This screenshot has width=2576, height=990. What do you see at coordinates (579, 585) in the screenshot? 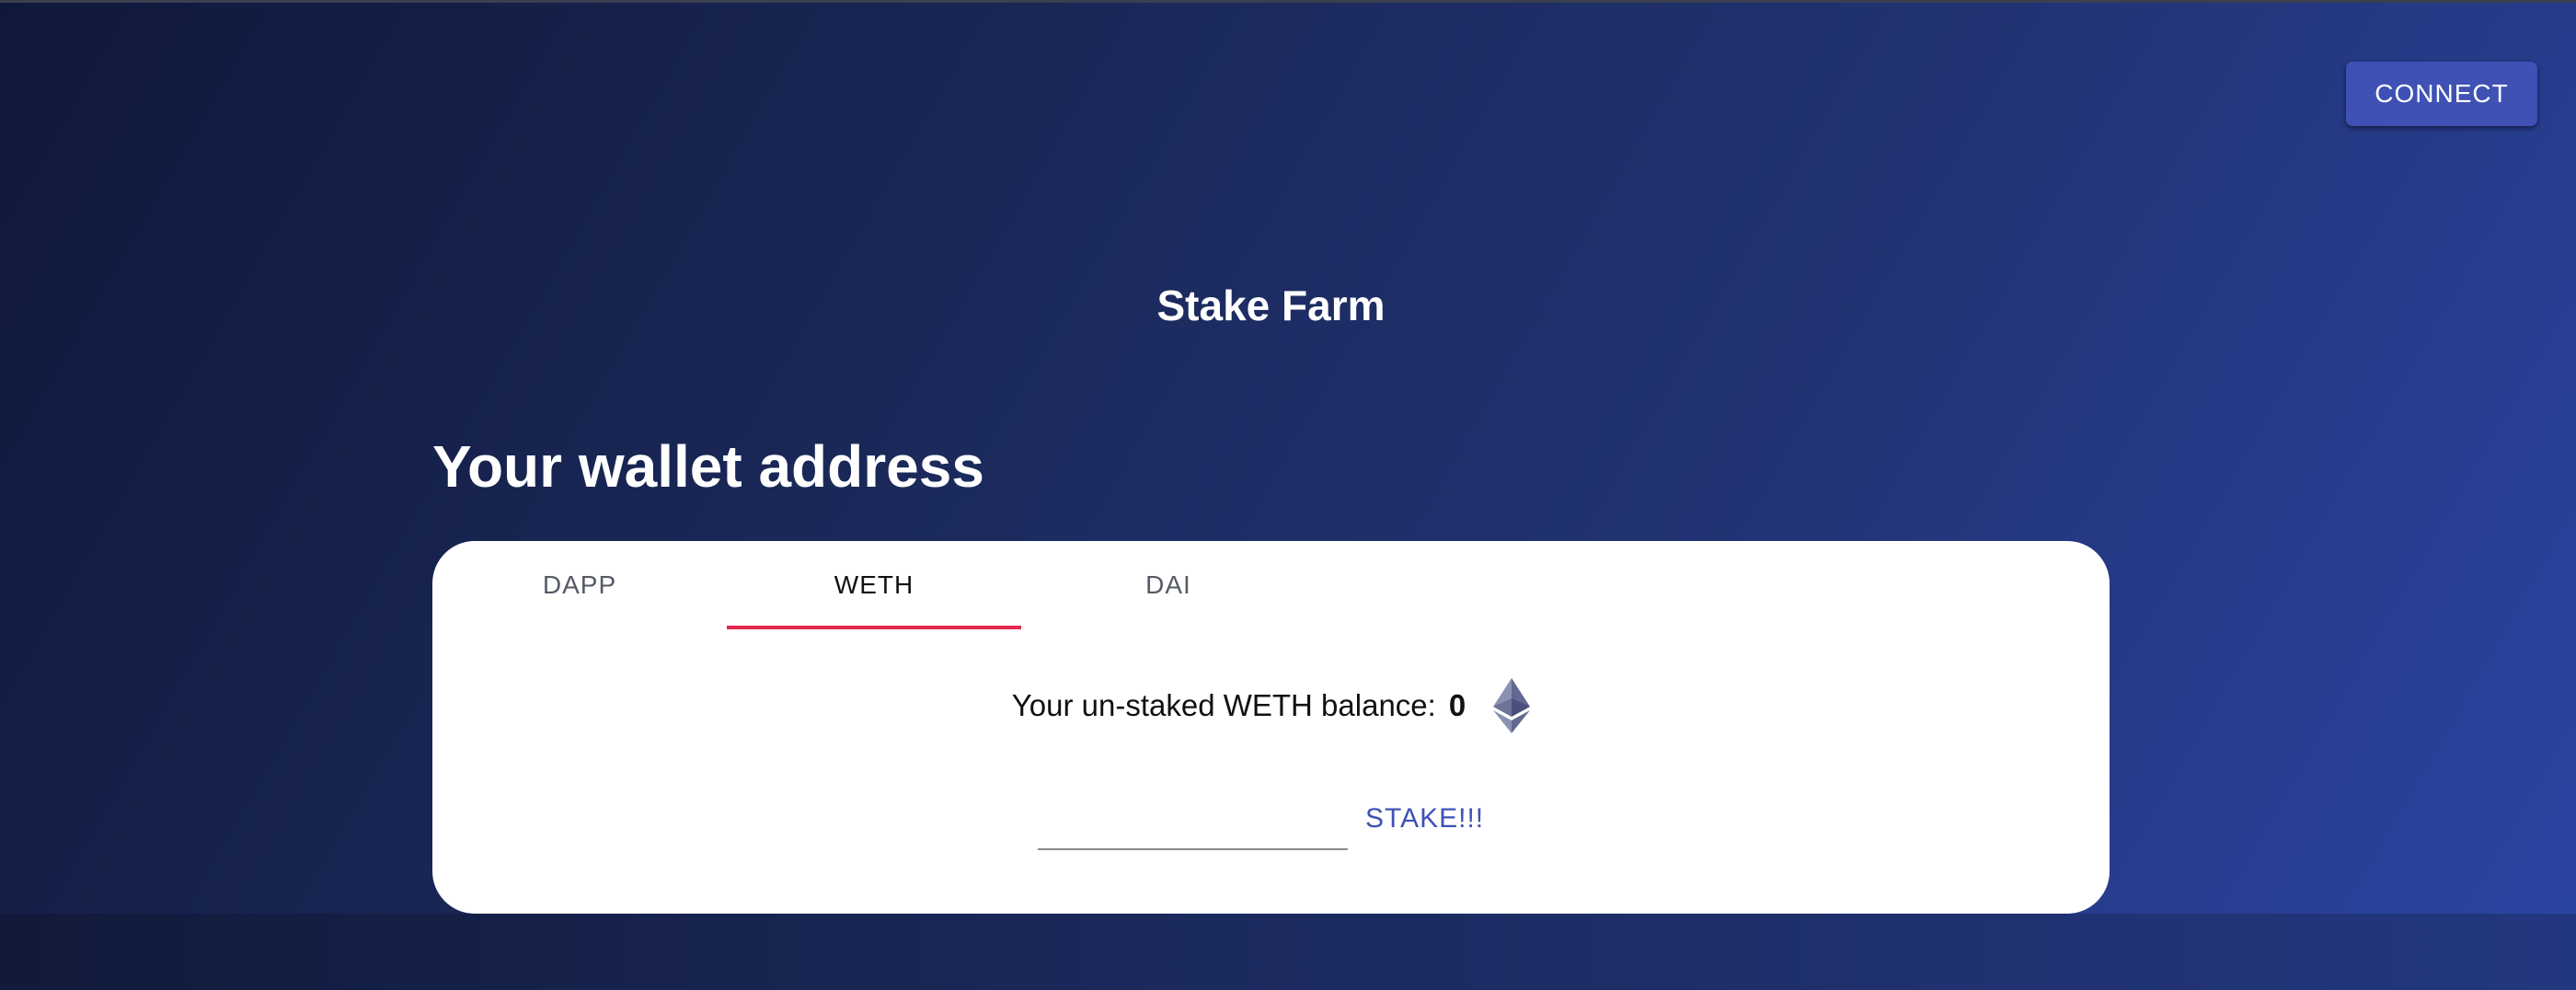
I see `tab-dapp: DAPP` at bounding box center [579, 585].